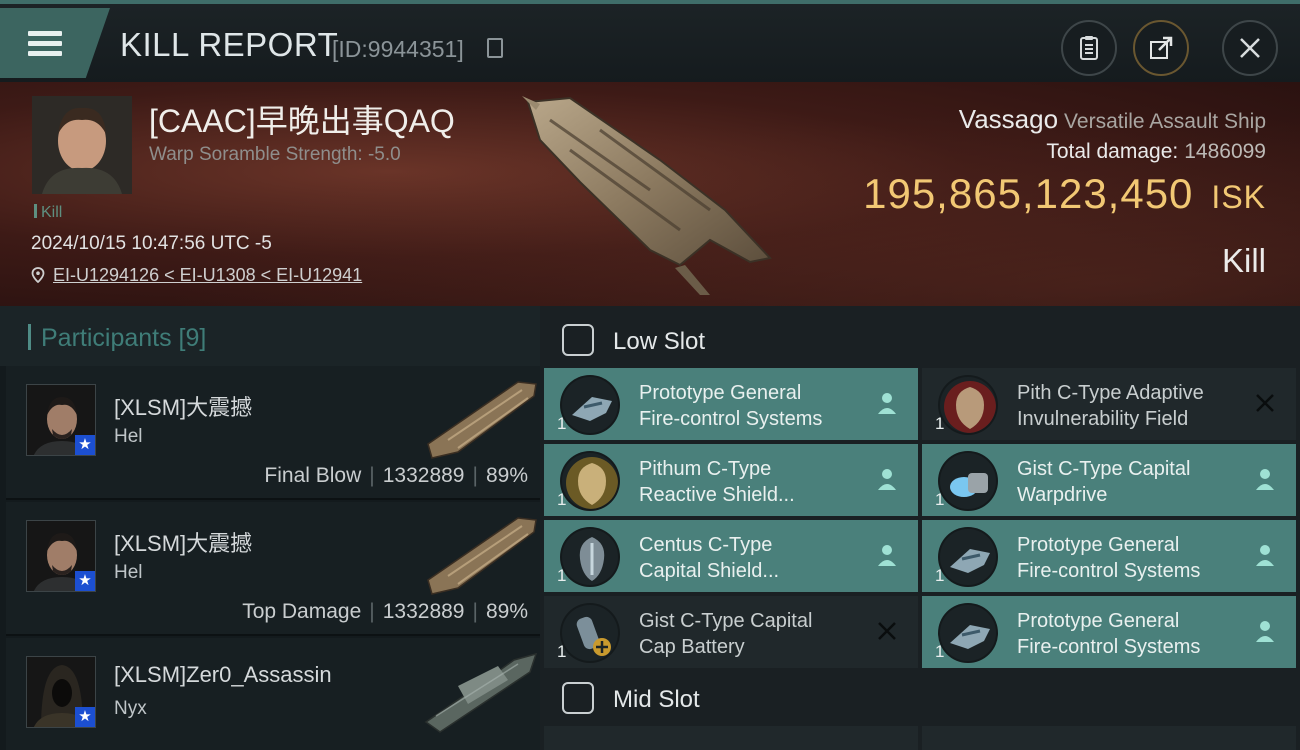  What do you see at coordinates (151, 243) in the screenshot?
I see `kill-timestamp: 2024/10/15 10:47:56 UTC -5` at bounding box center [151, 243].